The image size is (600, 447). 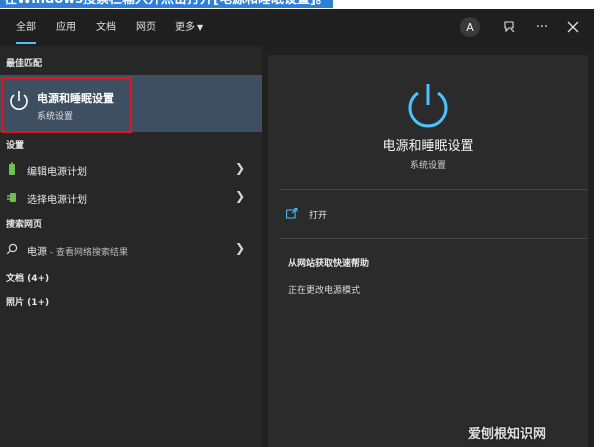 I want to click on tab-all-label: 全部, so click(x=26, y=27).